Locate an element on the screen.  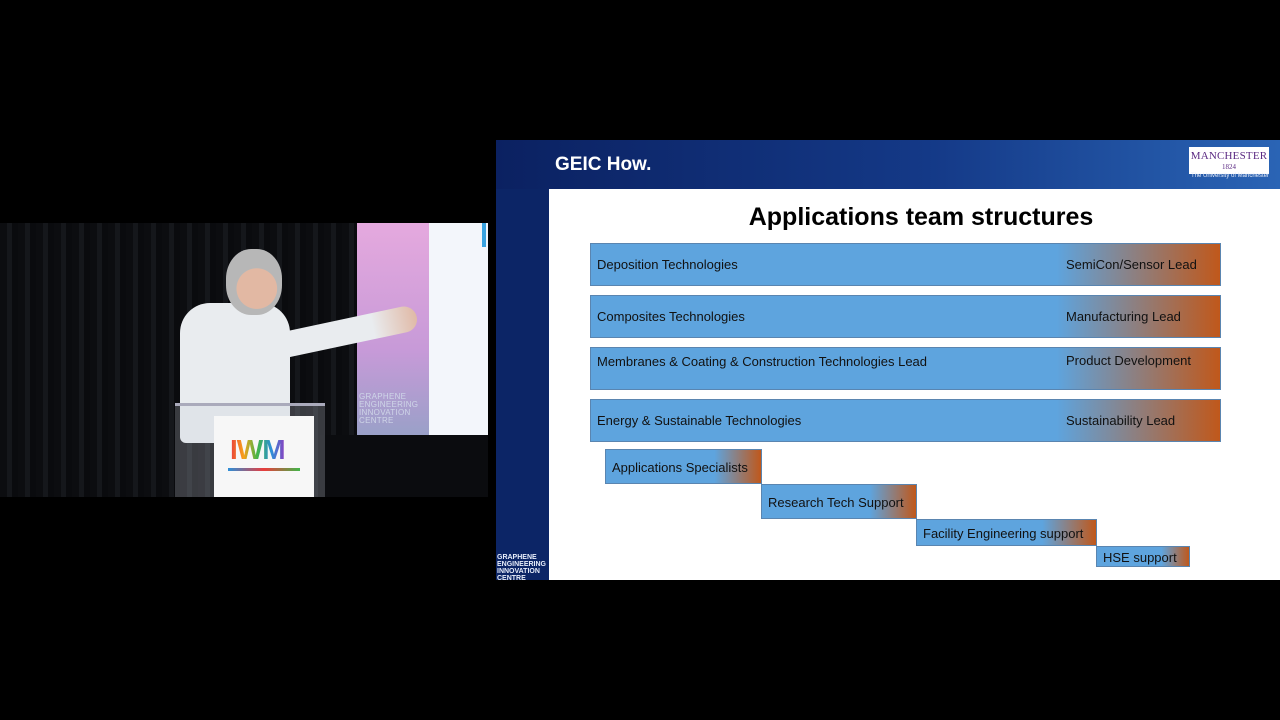
slide-left-band is located at coordinates (522, 384).